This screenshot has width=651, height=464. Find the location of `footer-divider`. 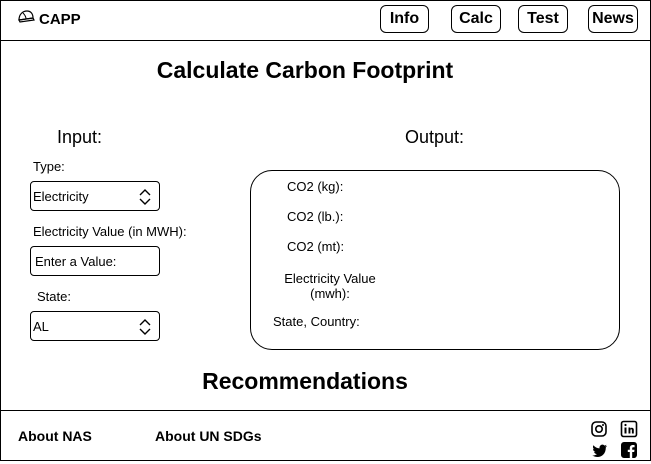

footer-divider is located at coordinates (325, 410).